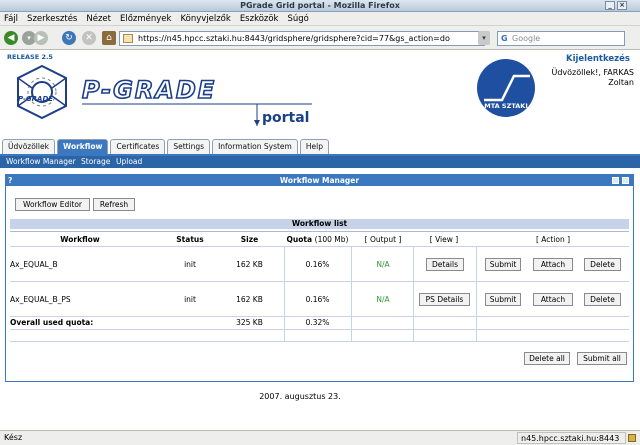  I want to click on row2-status: init, so click(190, 299).